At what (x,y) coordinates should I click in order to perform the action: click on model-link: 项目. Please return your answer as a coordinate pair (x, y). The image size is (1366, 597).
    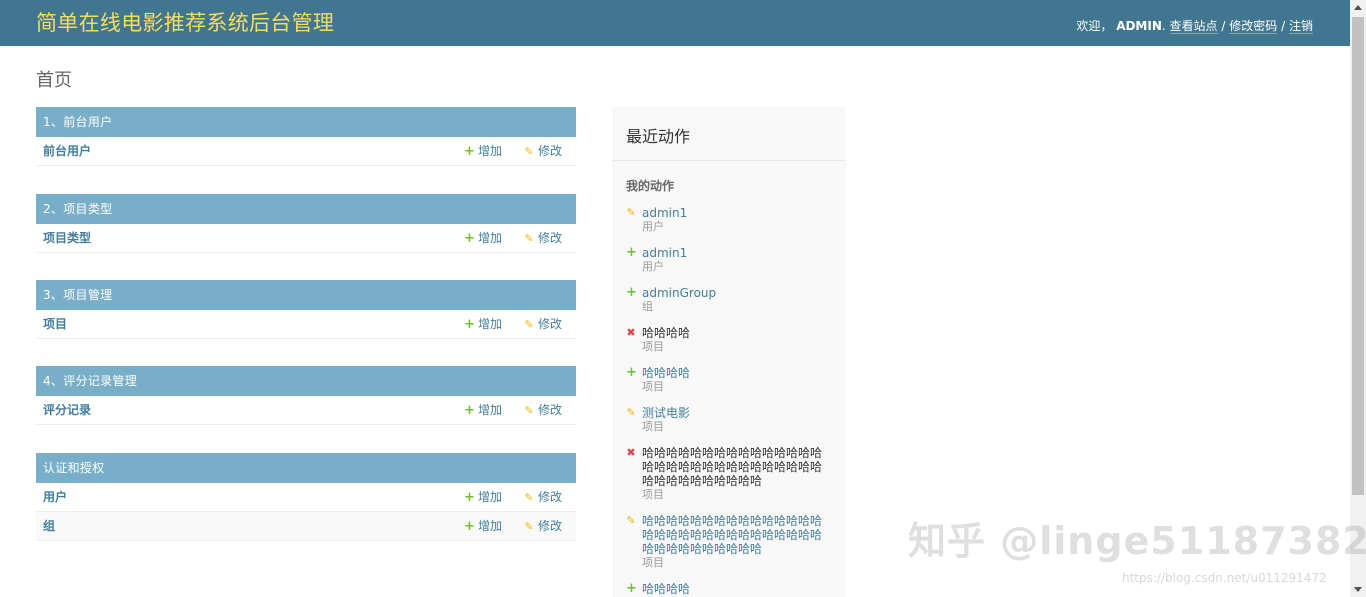
    Looking at the image, I should click on (55, 324).